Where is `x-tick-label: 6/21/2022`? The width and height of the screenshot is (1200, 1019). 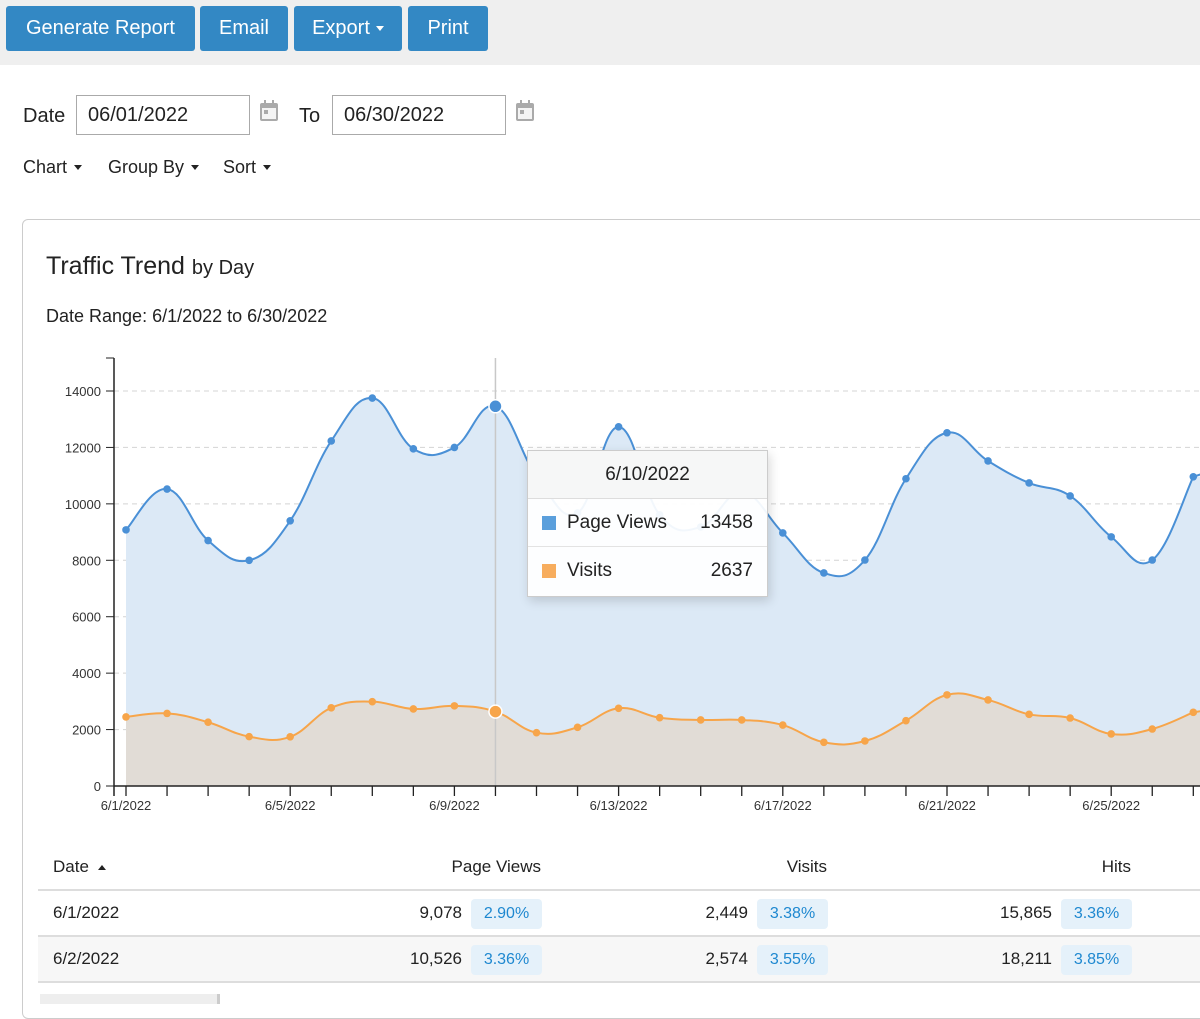
x-tick-label: 6/21/2022 is located at coordinates (947, 805).